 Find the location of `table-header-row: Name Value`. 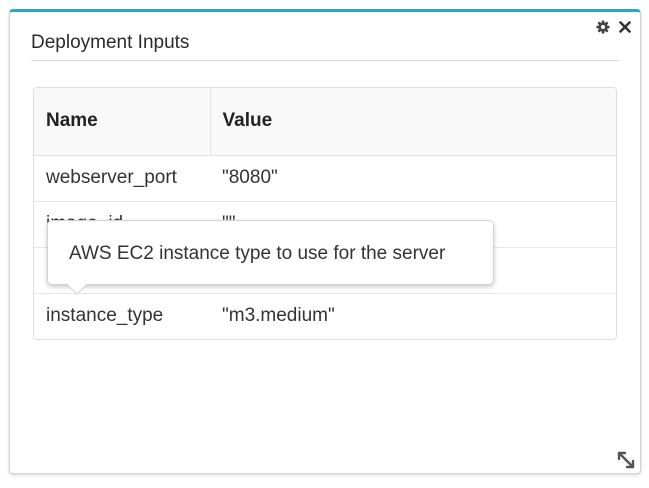

table-header-row: Name Value is located at coordinates (325, 122).